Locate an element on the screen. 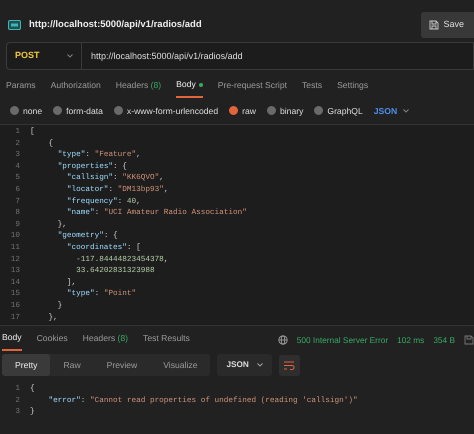  status-code: 500 Internal Server Error is located at coordinates (342, 340).